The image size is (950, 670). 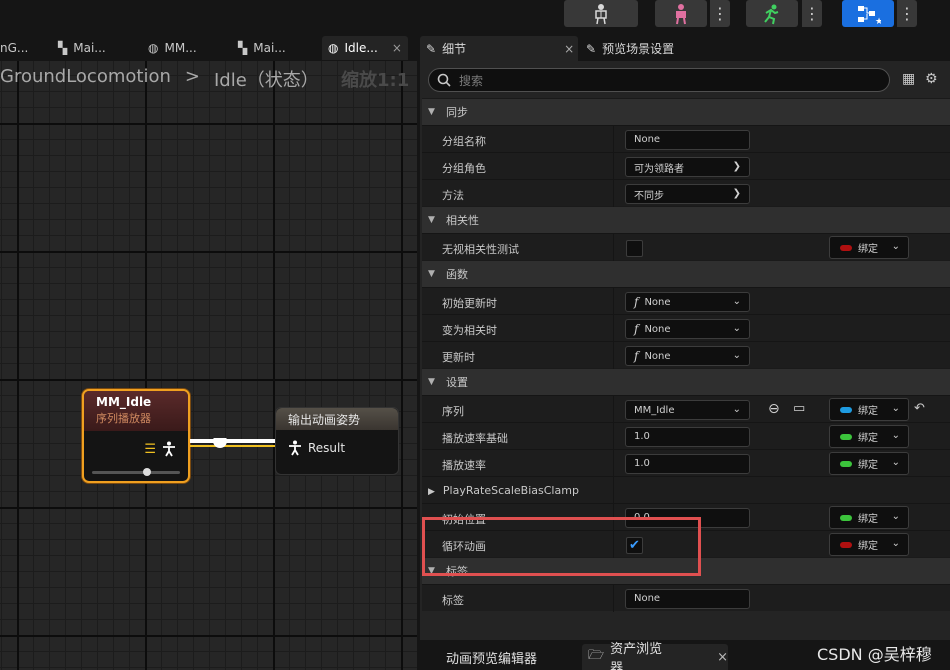 I want to click on property-row: 分组名称 None, so click(x=686, y=139).